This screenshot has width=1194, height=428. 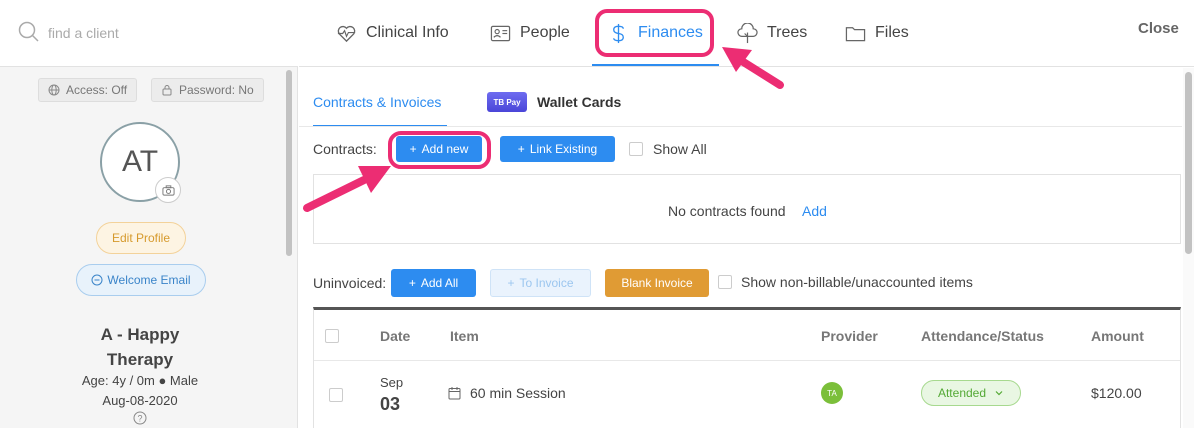 I want to click on tab-clinical-info: Clinical Info, so click(x=392, y=33).